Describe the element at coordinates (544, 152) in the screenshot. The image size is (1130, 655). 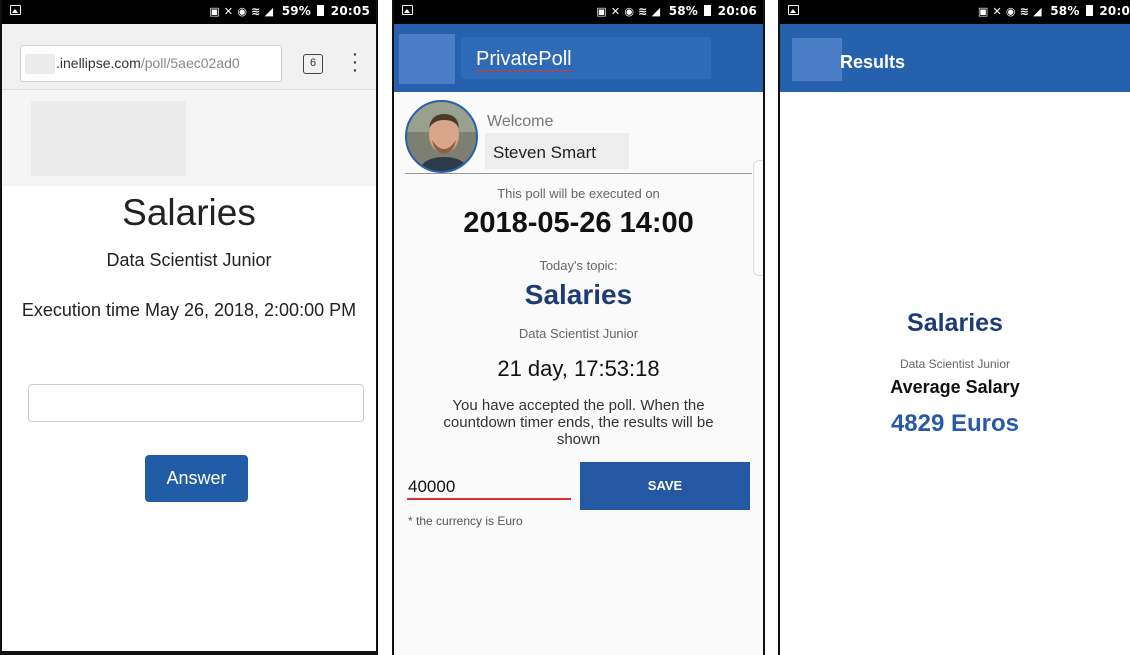
I see `user-name: Steven Smart` at that location.